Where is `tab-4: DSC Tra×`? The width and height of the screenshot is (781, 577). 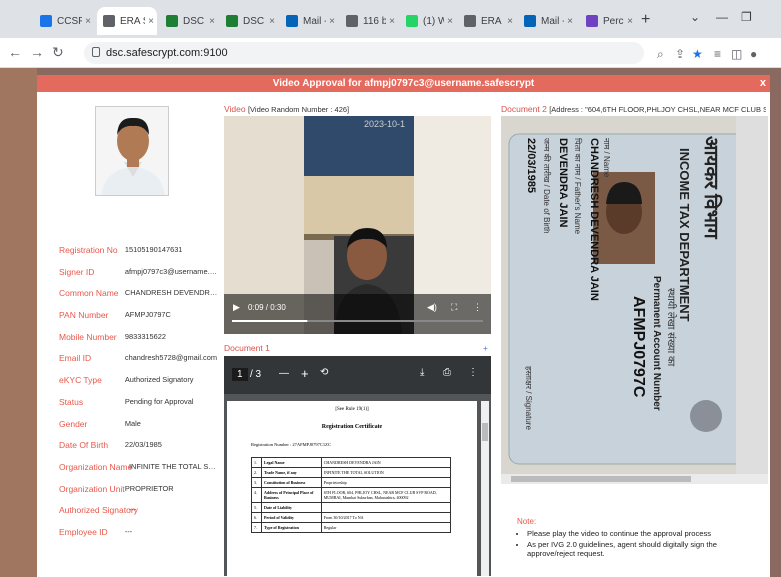
tab-4: DSC Tra× is located at coordinates (249, 21).